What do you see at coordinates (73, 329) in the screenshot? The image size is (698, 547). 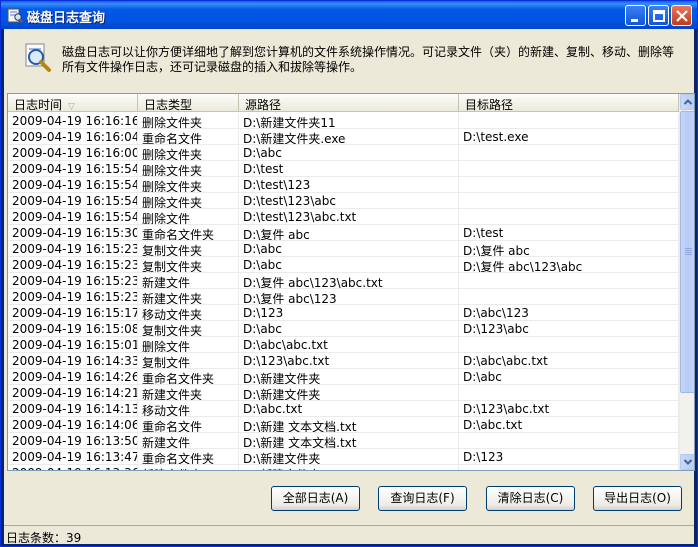 I see `cell-time: 2009-04-19 16:15:08` at bounding box center [73, 329].